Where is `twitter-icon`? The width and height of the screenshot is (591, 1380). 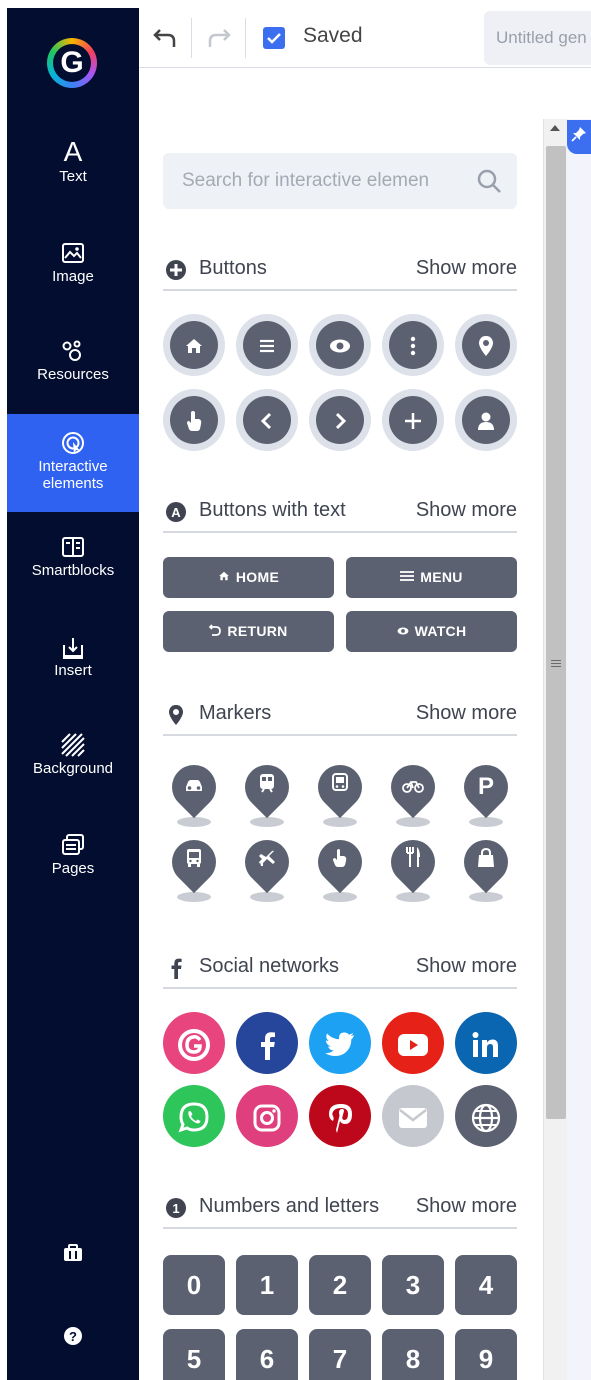 twitter-icon is located at coordinates (340, 1043).